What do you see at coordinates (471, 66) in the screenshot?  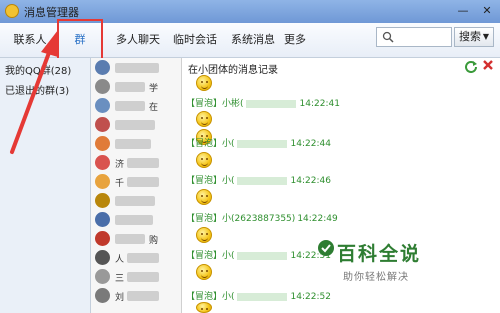 I see `refresh-icon` at bounding box center [471, 66].